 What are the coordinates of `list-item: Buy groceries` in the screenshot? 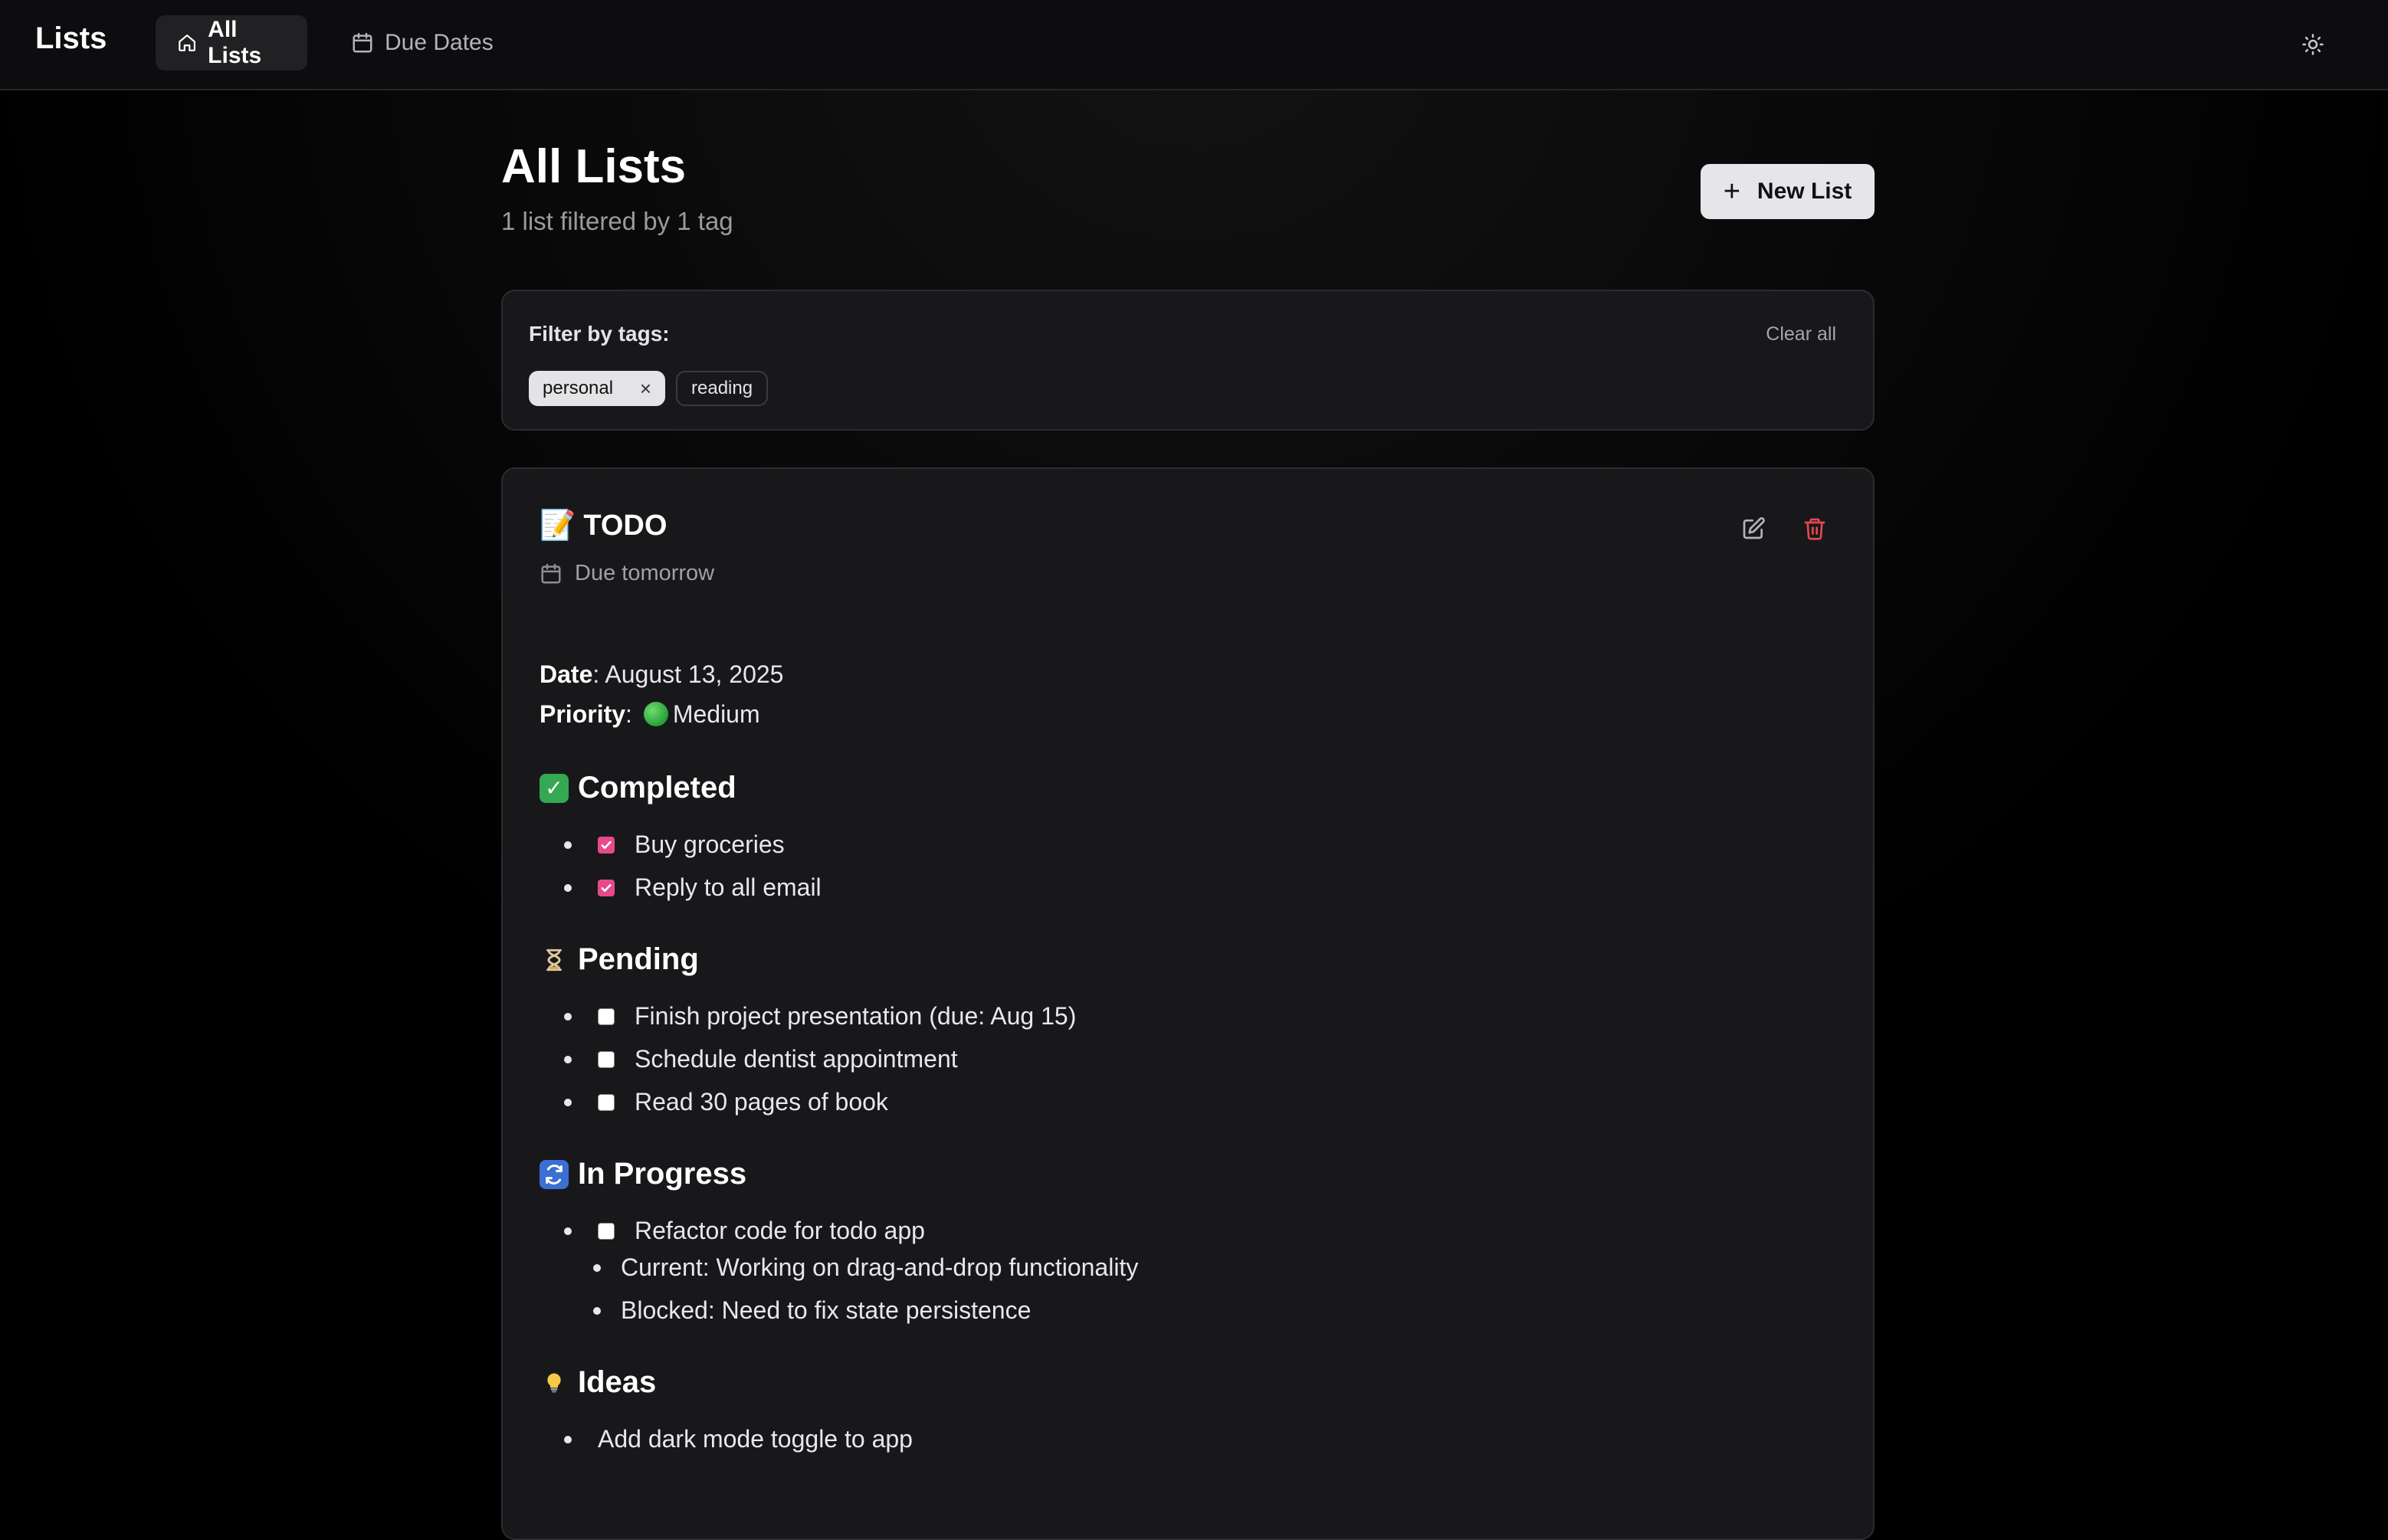 It's located at (674, 845).